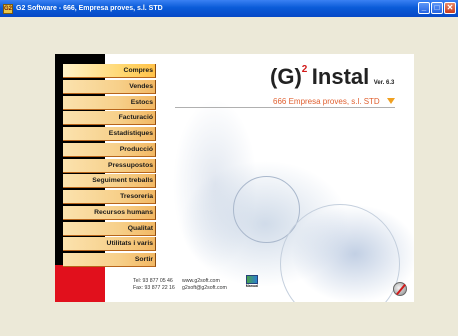 This screenshot has height=336, width=458. What do you see at coordinates (285, 107) in the screenshot?
I see `divider` at bounding box center [285, 107].